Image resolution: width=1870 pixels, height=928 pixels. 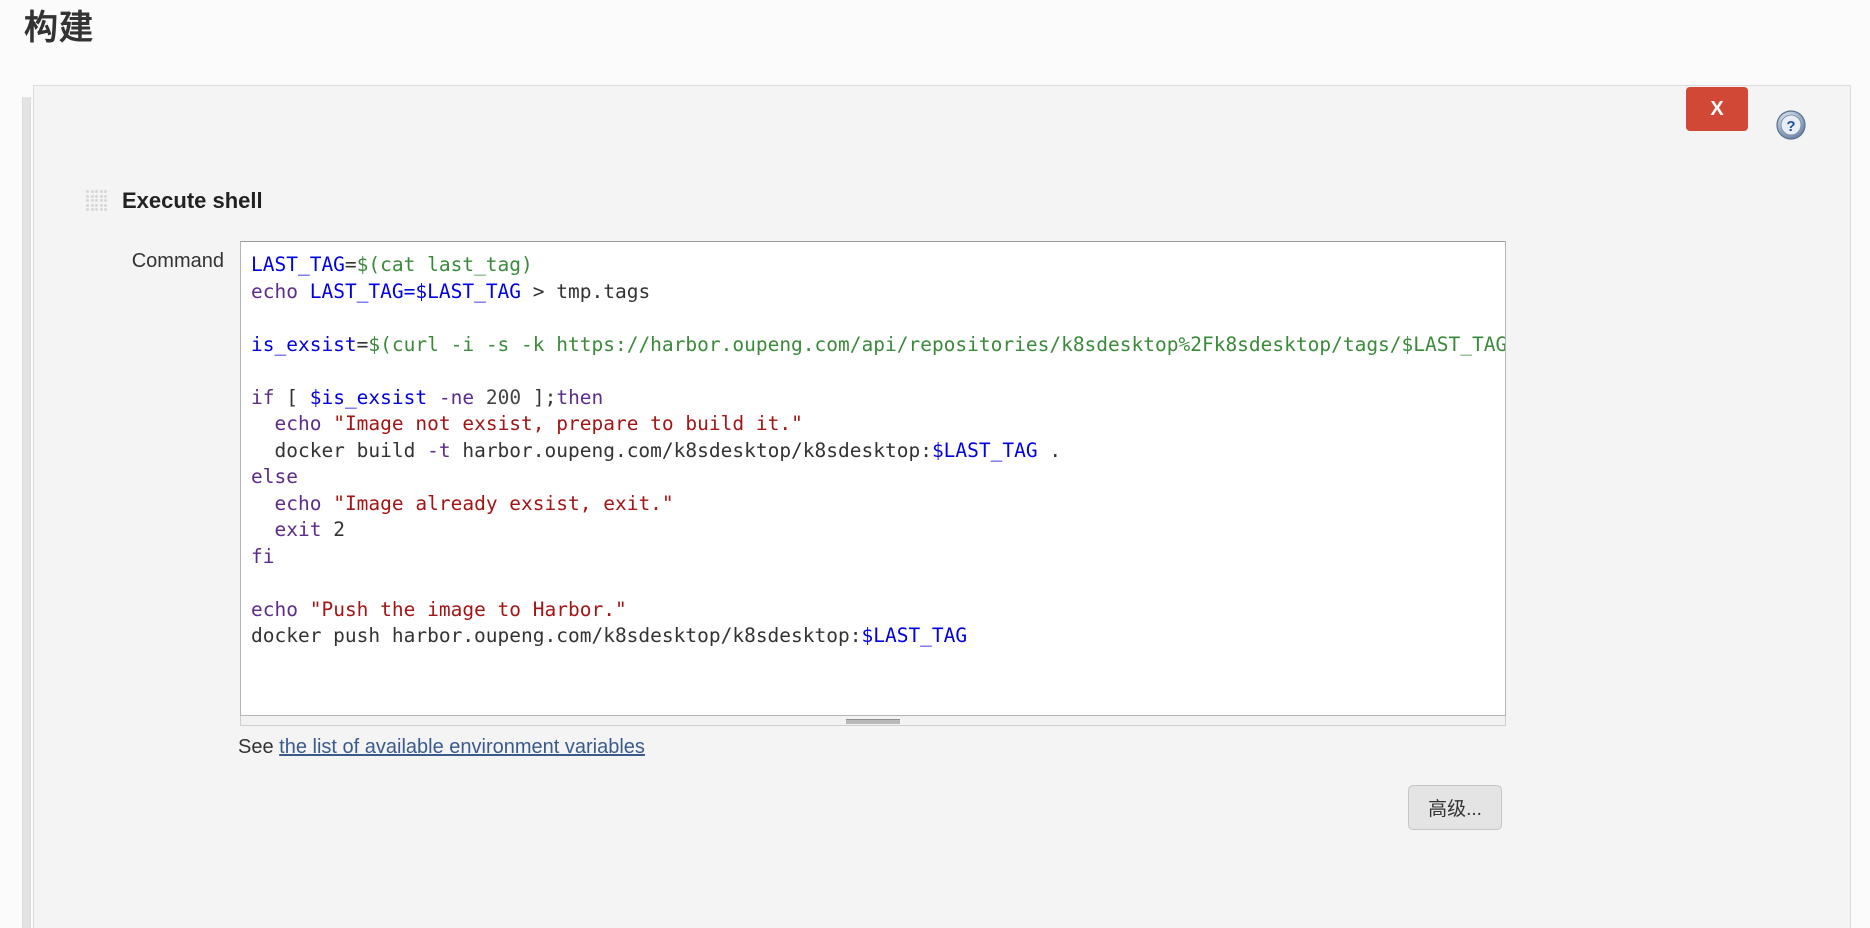 What do you see at coordinates (878, 610) in the screenshot?
I see `code-line: echo "Push the image to Harbor."` at bounding box center [878, 610].